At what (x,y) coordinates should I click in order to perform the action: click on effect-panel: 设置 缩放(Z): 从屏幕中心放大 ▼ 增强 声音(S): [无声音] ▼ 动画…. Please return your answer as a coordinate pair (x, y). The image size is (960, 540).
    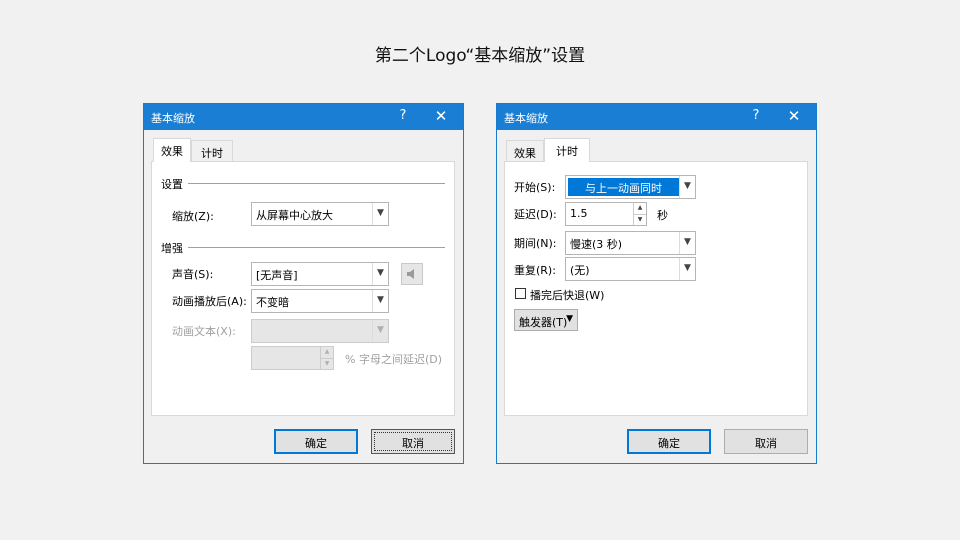
    Looking at the image, I should click on (303, 288).